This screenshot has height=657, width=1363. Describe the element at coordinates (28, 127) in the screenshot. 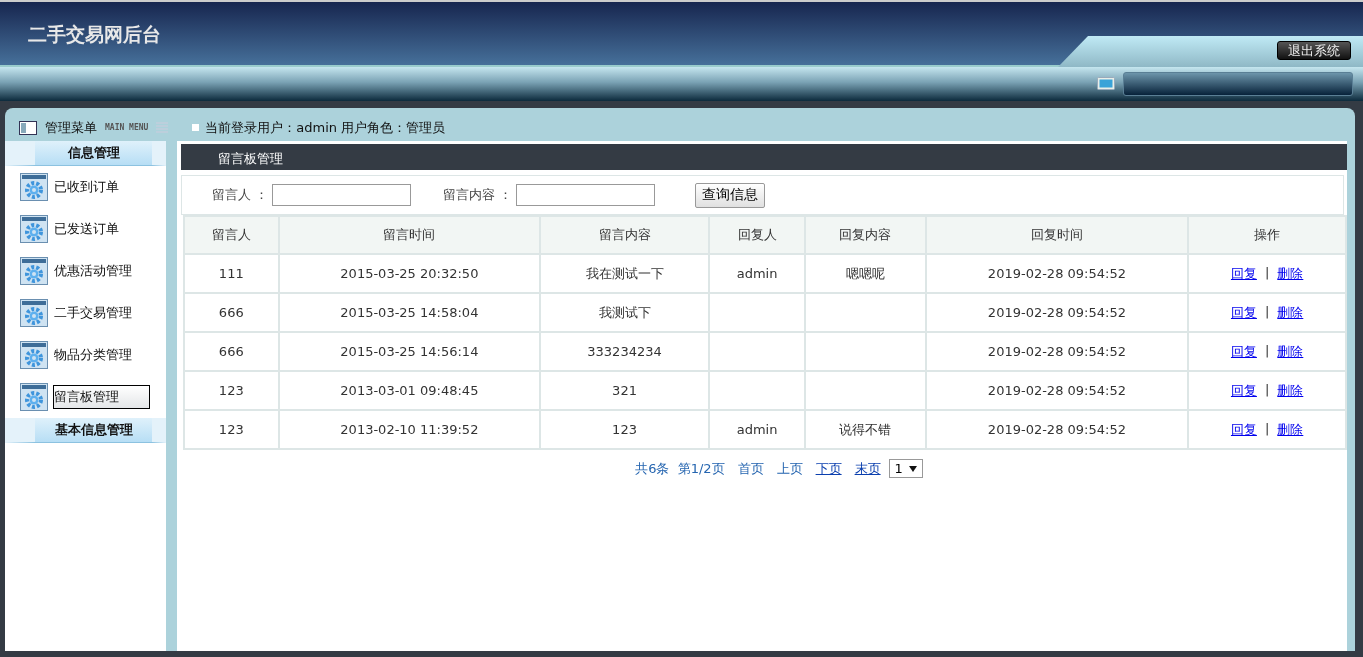

I see `window-icon` at that location.